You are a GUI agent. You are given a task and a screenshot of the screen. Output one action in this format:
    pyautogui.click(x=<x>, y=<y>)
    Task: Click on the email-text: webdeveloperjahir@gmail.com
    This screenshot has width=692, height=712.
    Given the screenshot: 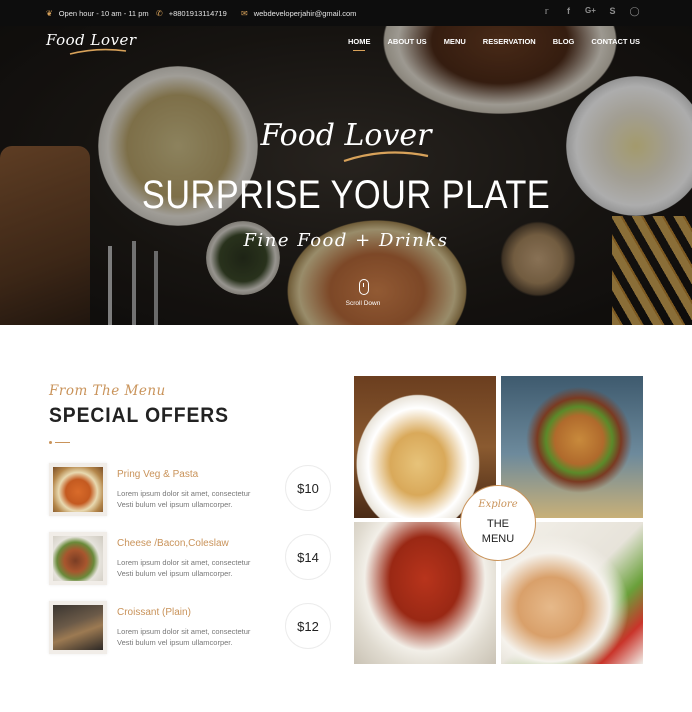 What is the action you would take?
    pyautogui.click(x=305, y=13)
    